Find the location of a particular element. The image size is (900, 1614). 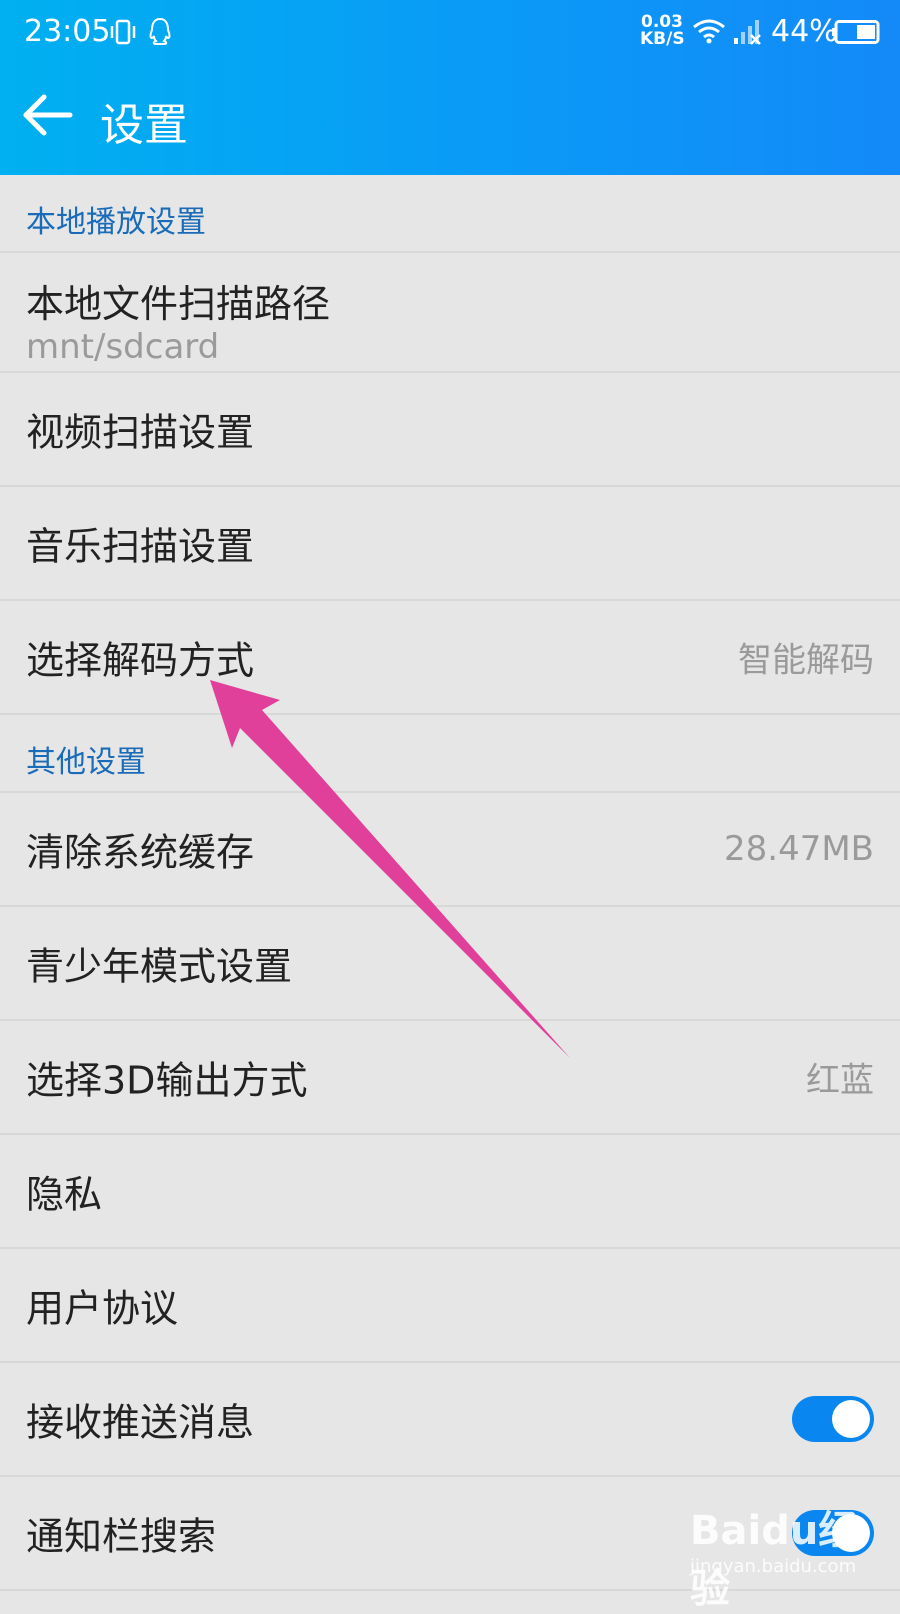

settings-item-label: 选择解码方式 is located at coordinates (140, 660).